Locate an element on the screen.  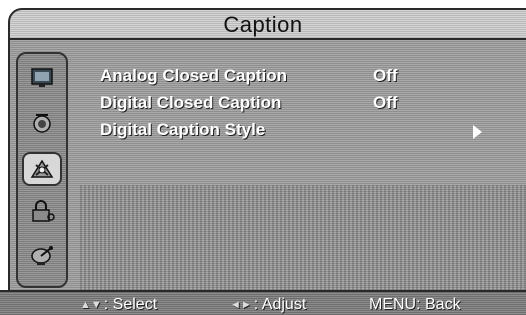
setup-icon is located at coordinates (42, 168).